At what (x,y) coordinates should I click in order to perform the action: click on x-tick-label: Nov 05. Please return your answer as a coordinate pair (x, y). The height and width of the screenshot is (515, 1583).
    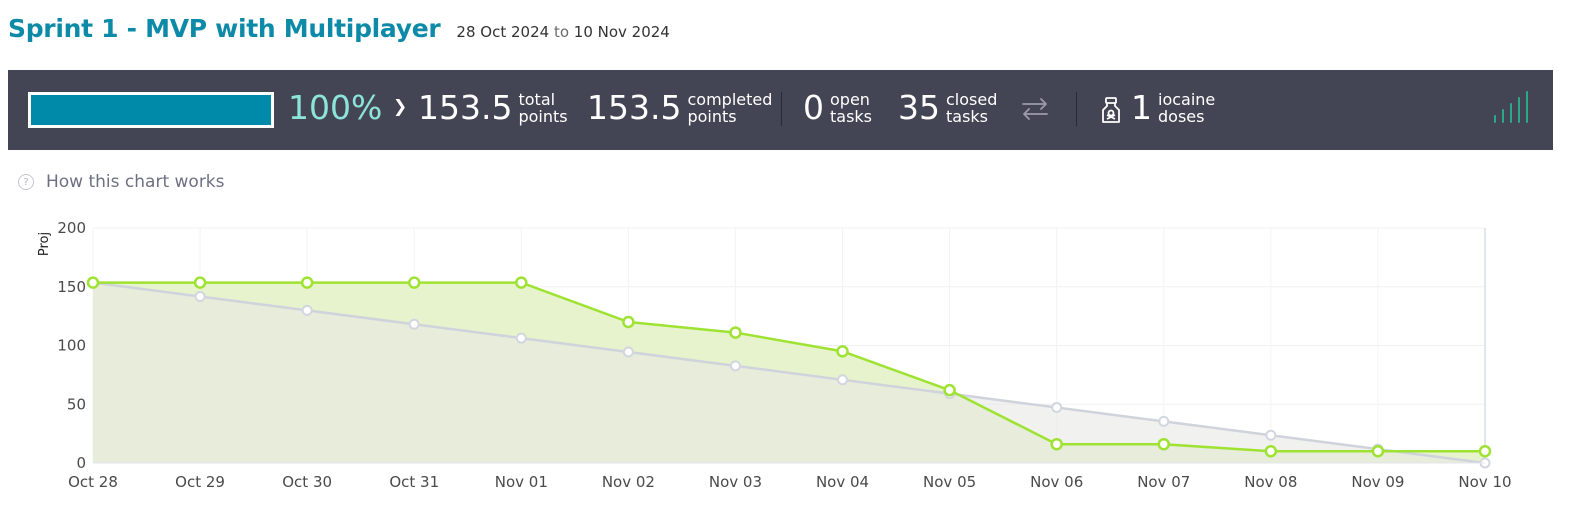
    Looking at the image, I should click on (949, 482).